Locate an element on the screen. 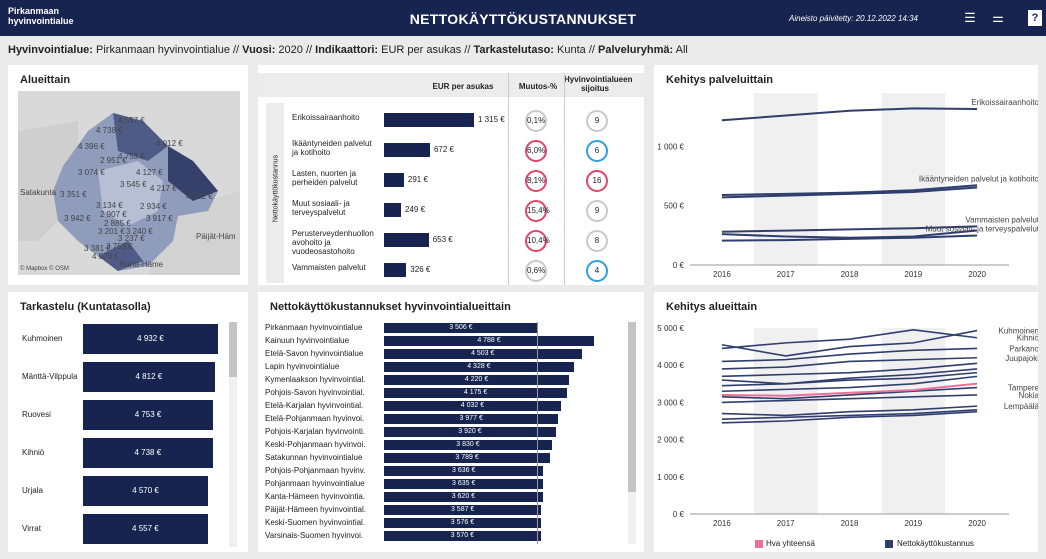 The width and height of the screenshot is (1046, 559). region-name: Kymenlaakson hyvinvointial. is located at coordinates (321, 379).